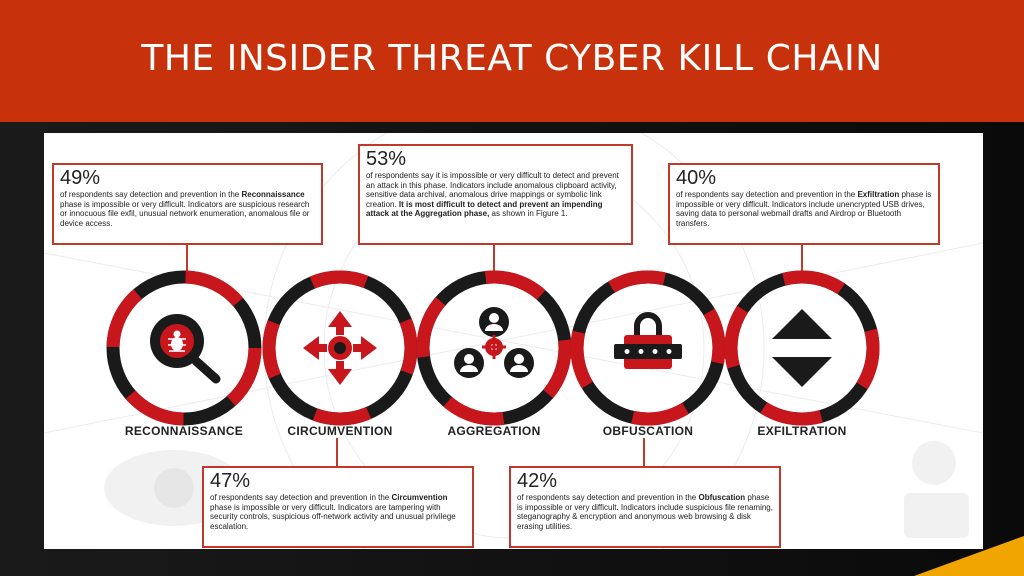  I want to click on label-obfuscation: OBFUSCATION, so click(648, 431).